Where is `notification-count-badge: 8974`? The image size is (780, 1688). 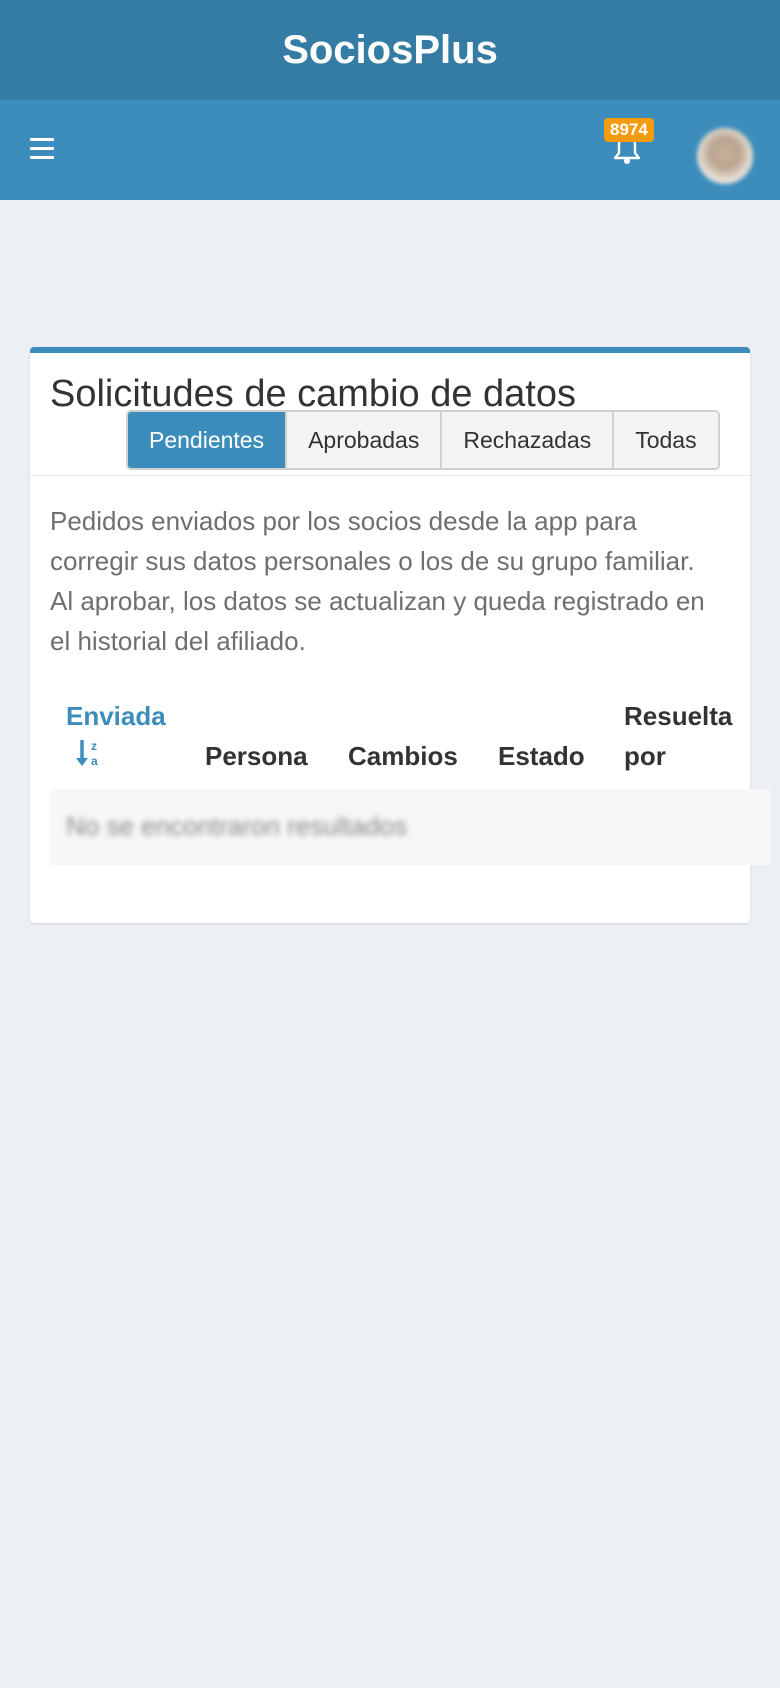
notification-count-badge: 8974 is located at coordinates (629, 130).